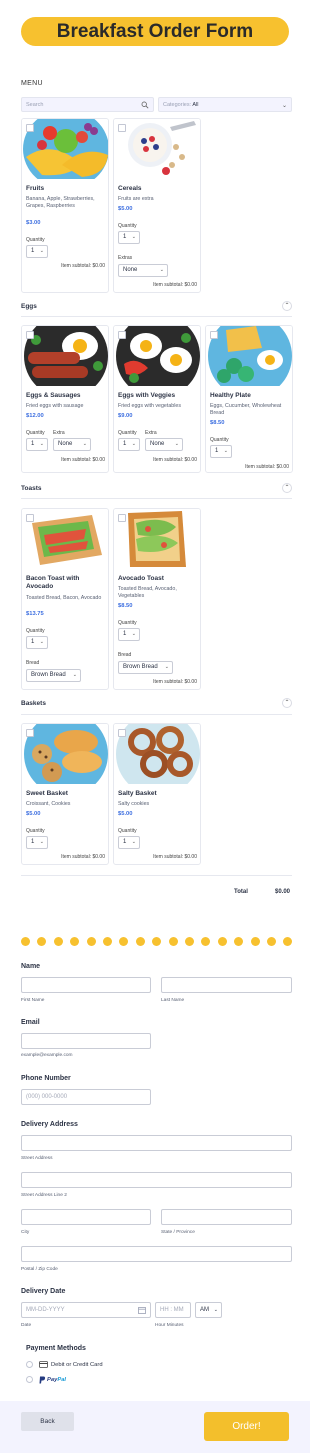  Describe the element at coordinates (156, 1180) in the screenshot. I see `street2-input` at that location.